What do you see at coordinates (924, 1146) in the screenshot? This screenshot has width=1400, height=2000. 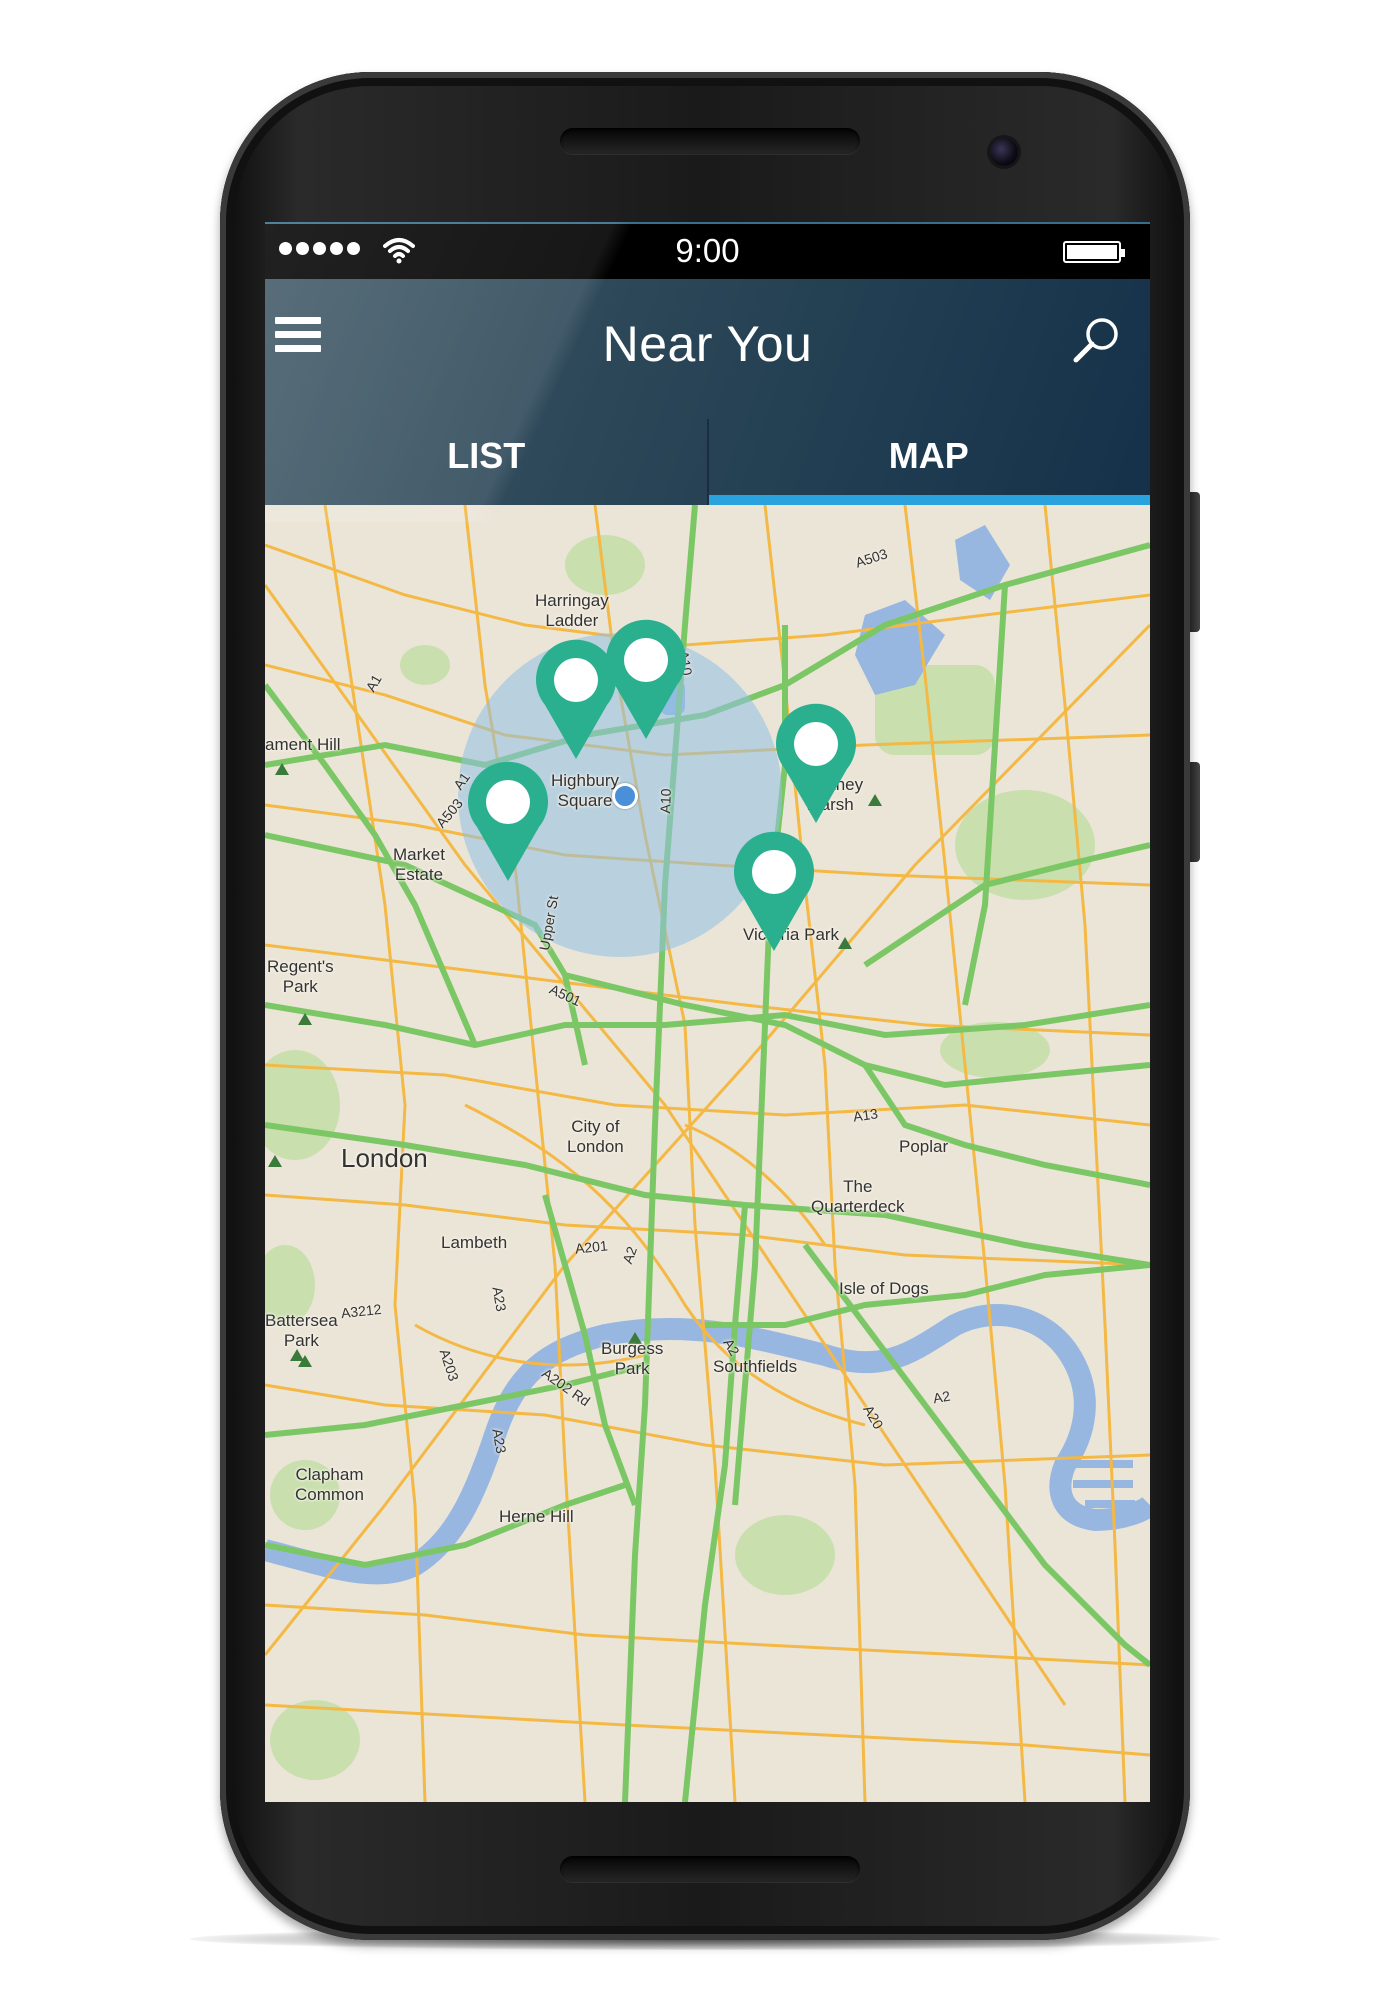 I see `label-poplar: Poplar` at bounding box center [924, 1146].